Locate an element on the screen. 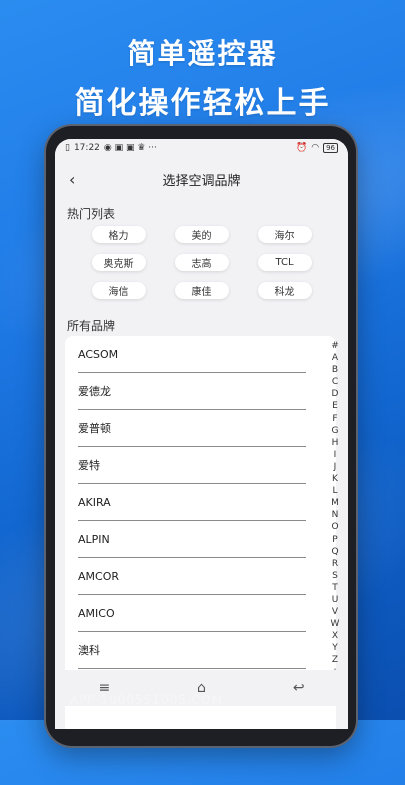  index-letter: N is located at coordinates (335, 515).